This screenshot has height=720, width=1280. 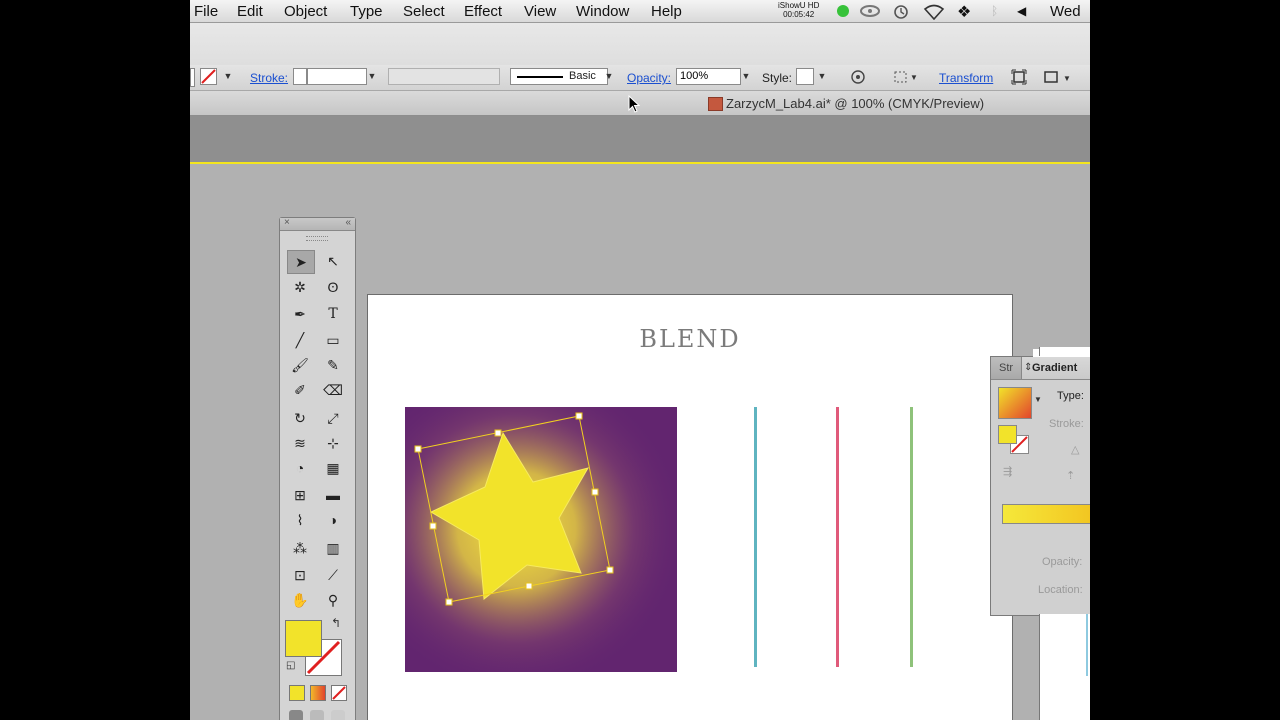 I want to click on pencil-tool-icon: ✎, so click(x=333, y=365).